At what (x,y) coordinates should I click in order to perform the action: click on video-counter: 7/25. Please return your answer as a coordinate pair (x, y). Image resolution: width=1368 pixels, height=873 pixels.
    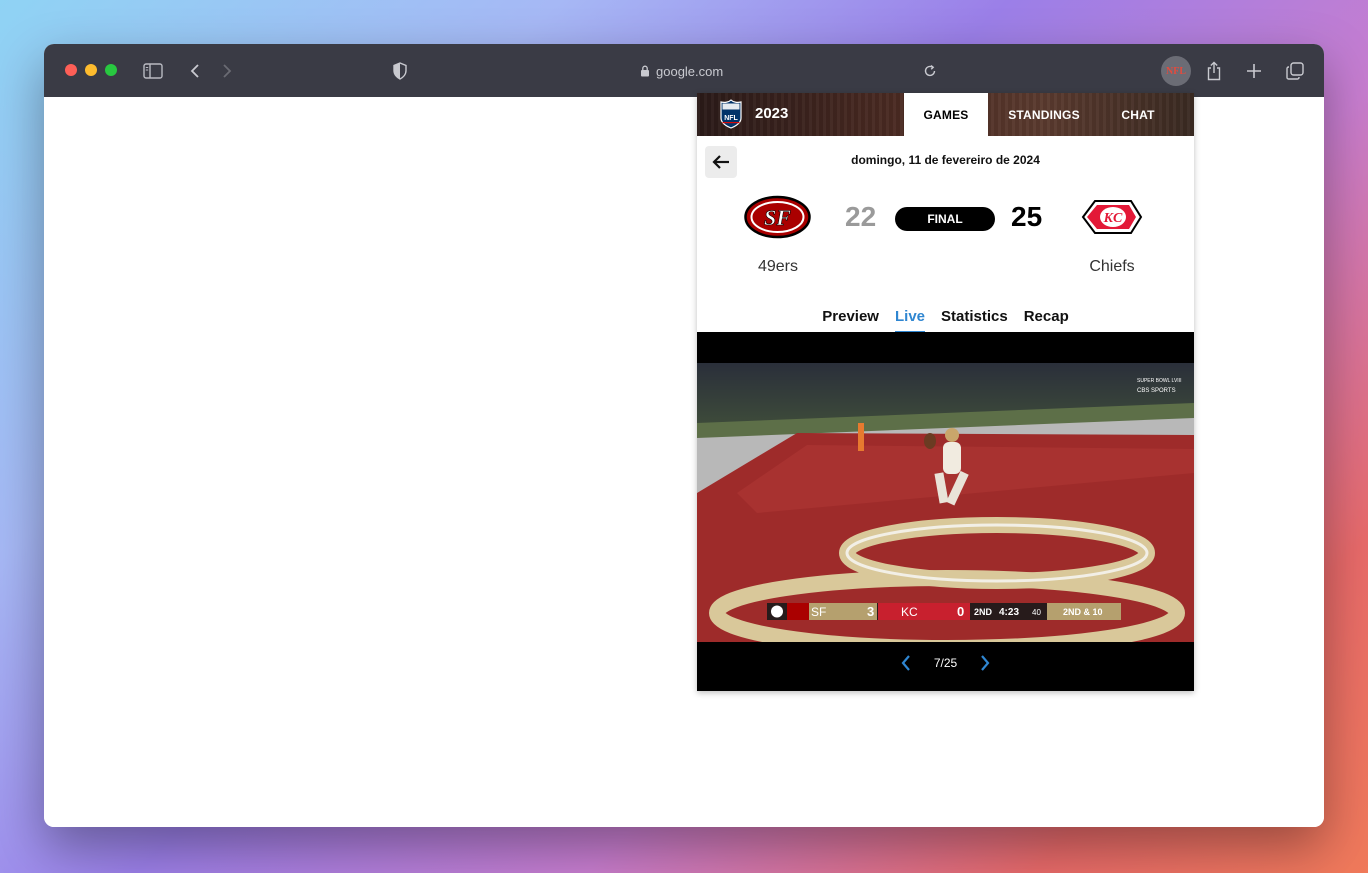
    Looking at the image, I should click on (945, 663).